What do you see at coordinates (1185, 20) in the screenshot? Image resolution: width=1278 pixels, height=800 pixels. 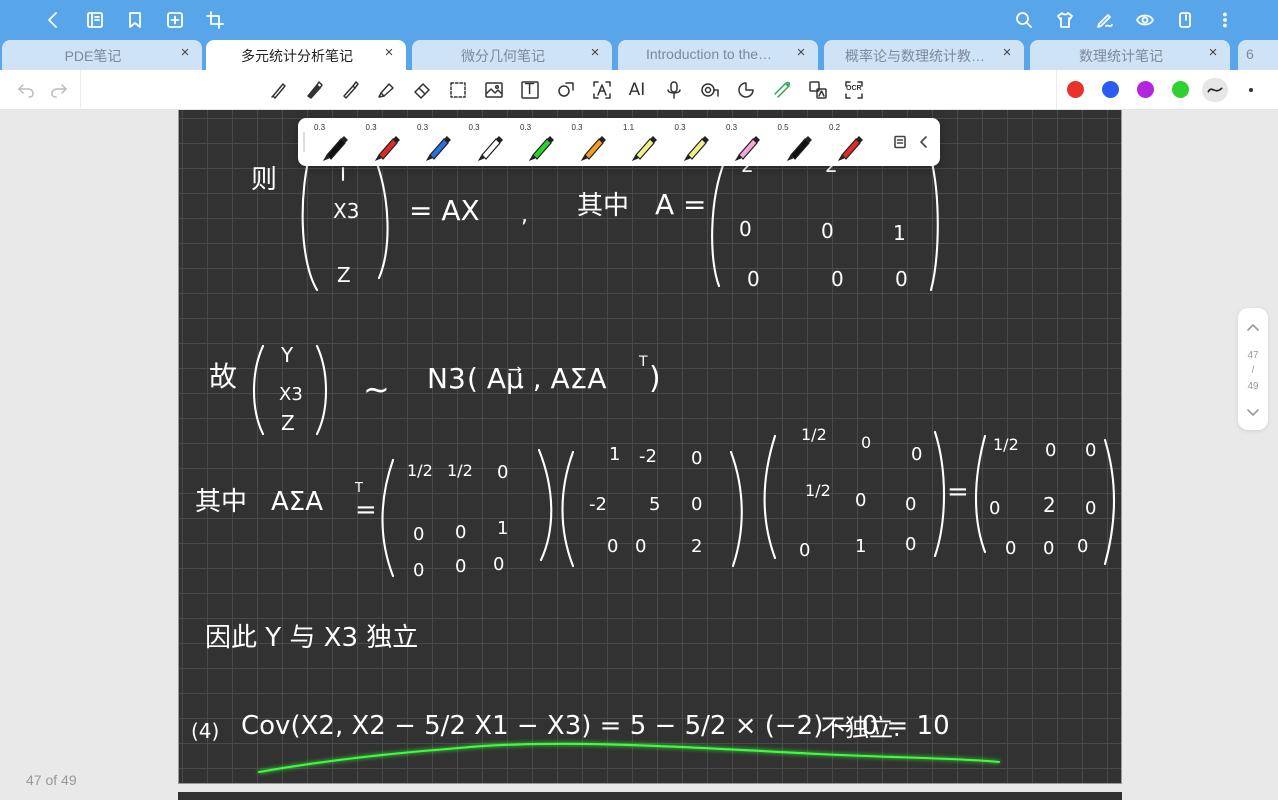 I see `device-icon` at bounding box center [1185, 20].